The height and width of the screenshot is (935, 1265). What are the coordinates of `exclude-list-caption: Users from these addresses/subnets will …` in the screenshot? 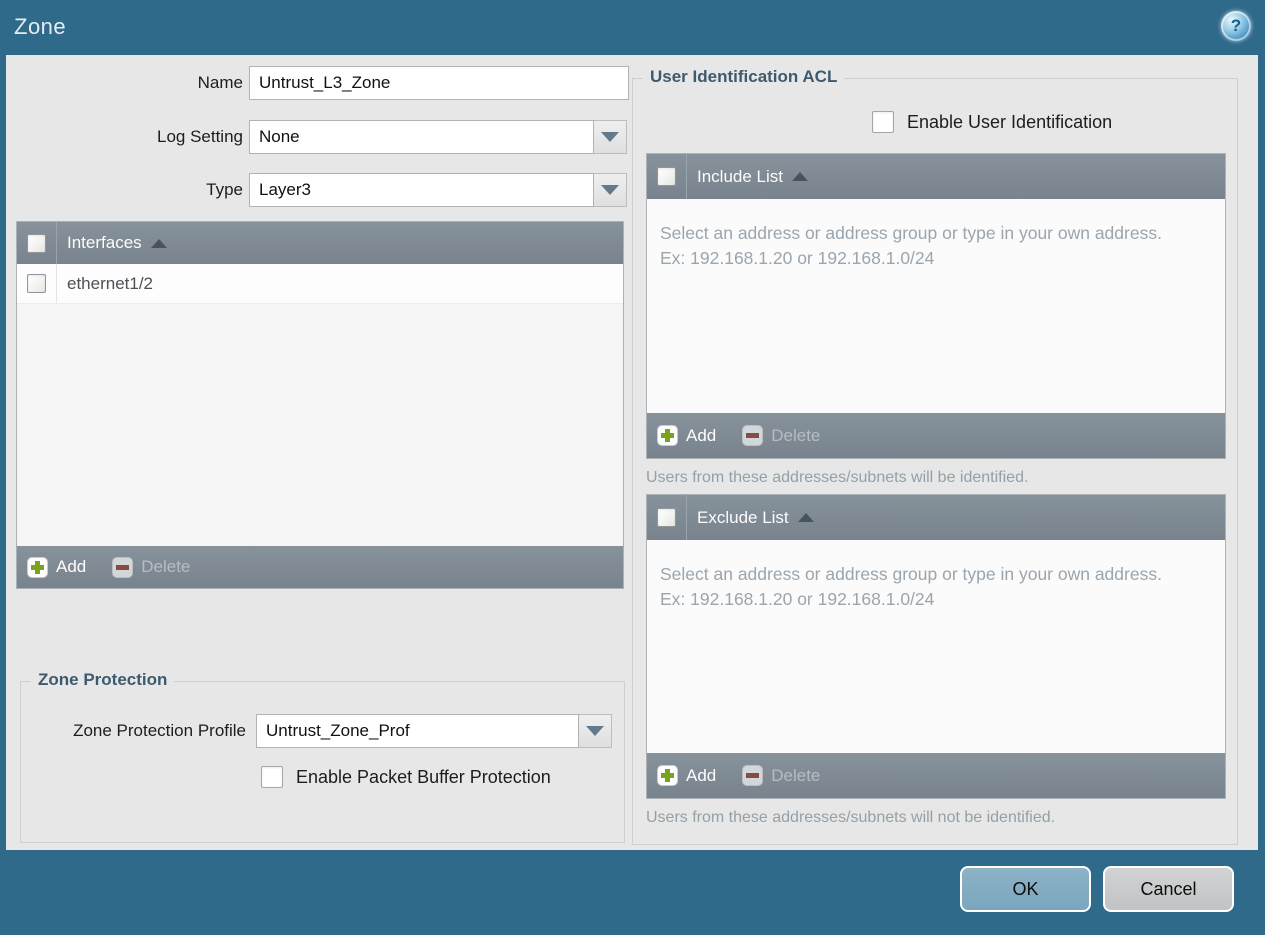 It's located at (851, 817).